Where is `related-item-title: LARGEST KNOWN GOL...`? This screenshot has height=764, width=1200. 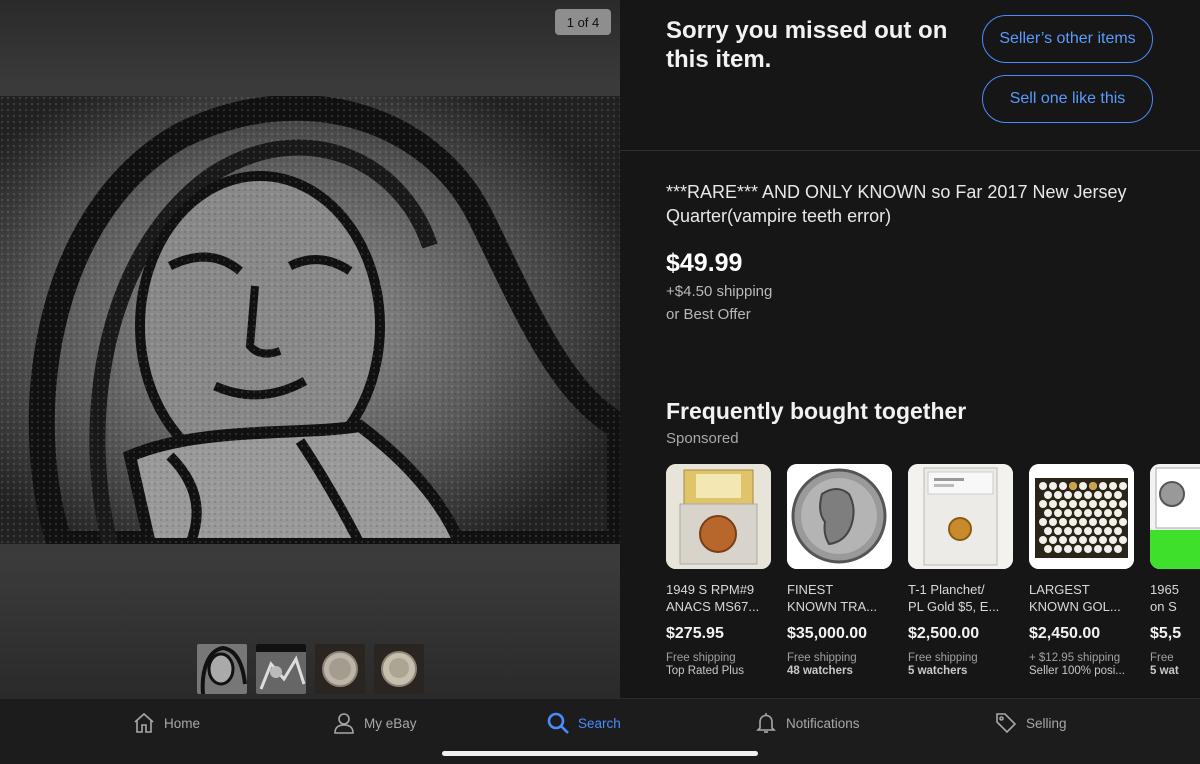
related-item-title: LARGEST KNOWN GOL... is located at coordinates (1075, 598).